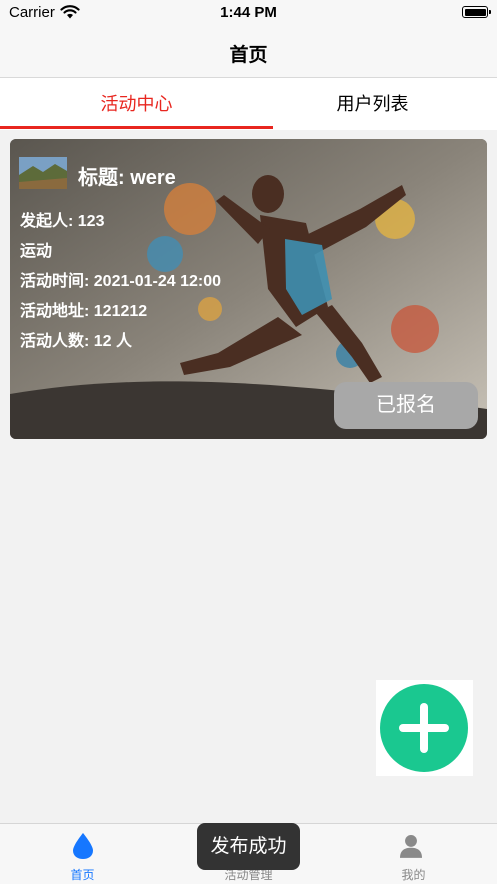  Describe the element at coordinates (411, 846) in the screenshot. I see `person-icon` at that location.